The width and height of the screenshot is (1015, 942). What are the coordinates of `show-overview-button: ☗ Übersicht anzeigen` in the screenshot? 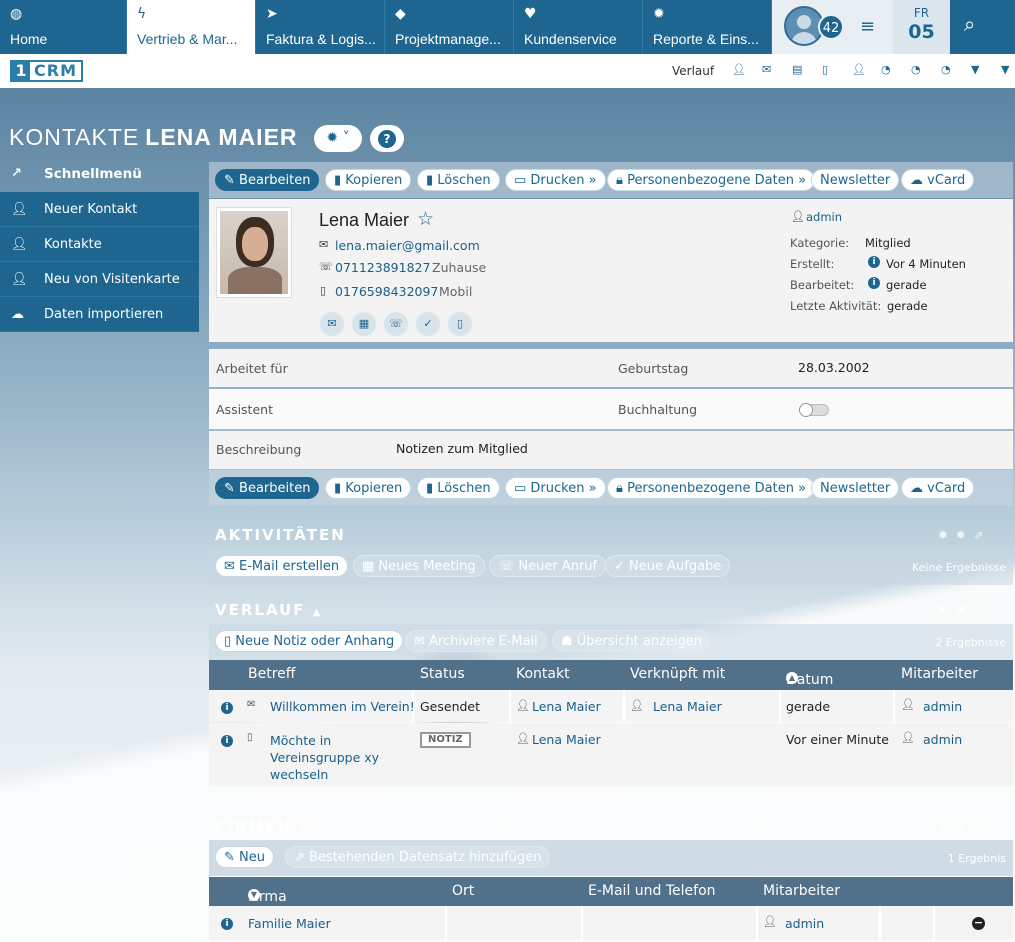 It's located at (632, 641).